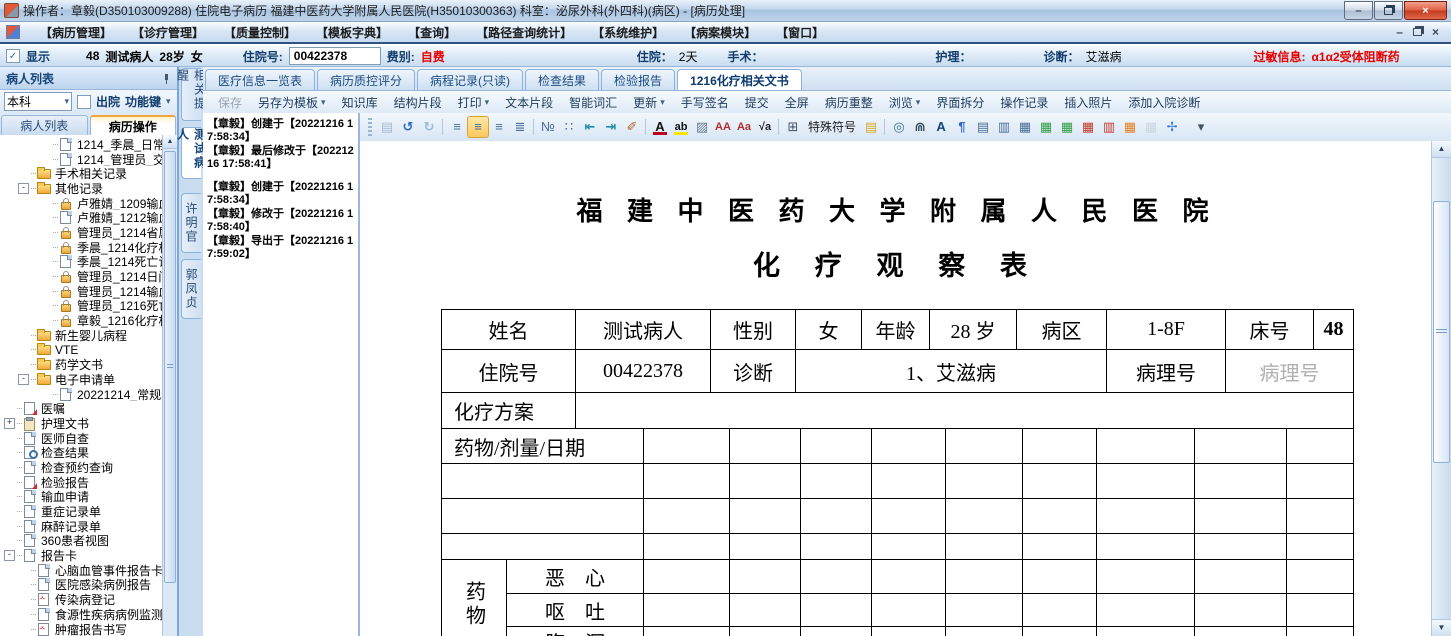  I want to click on toolbar-button: 插入照片▾, so click(1088, 102).